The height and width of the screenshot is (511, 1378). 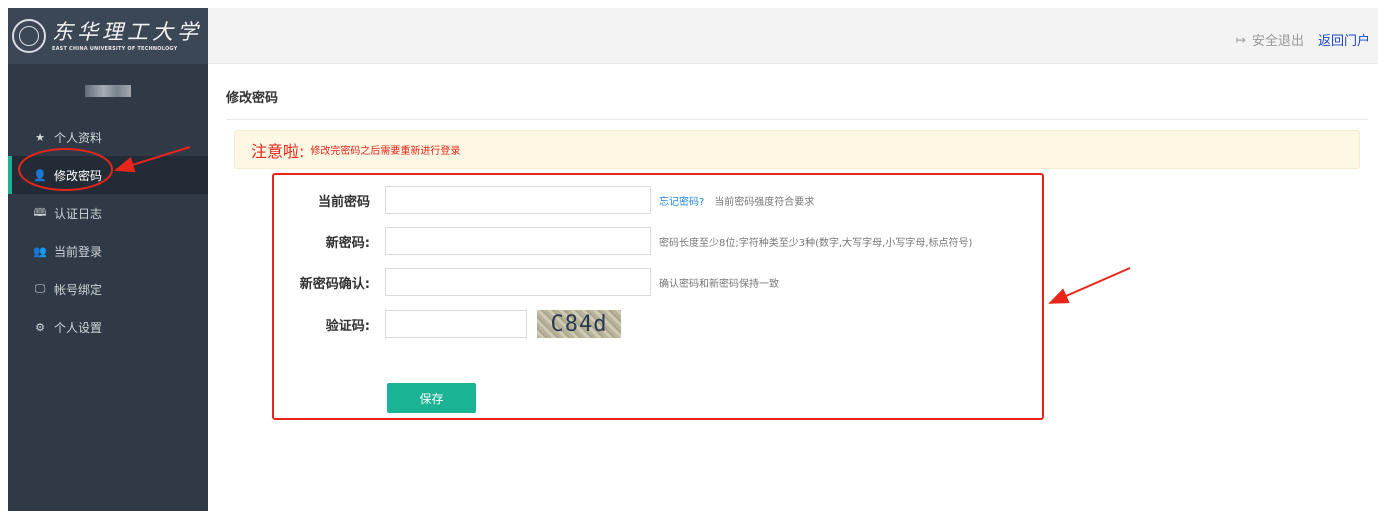 What do you see at coordinates (719, 284) in the screenshot?
I see `confirm-password-hint: 确认密码和新密码保持一致` at bounding box center [719, 284].